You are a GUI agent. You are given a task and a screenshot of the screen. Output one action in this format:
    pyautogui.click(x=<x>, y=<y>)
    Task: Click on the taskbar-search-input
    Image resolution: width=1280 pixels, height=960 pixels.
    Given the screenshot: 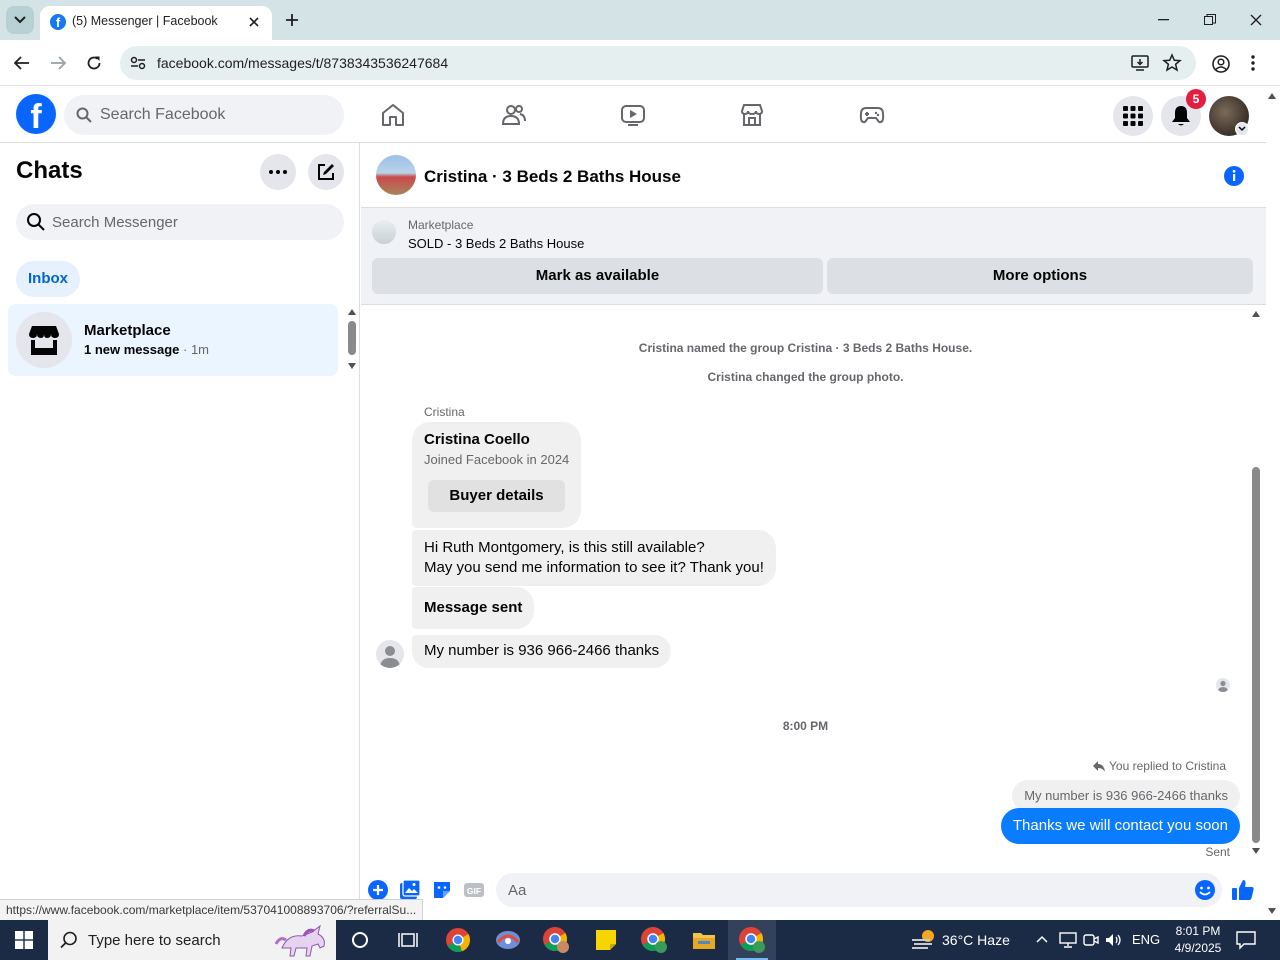 What is the action you would take?
    pyautogui.click(x=183, y=940)
    